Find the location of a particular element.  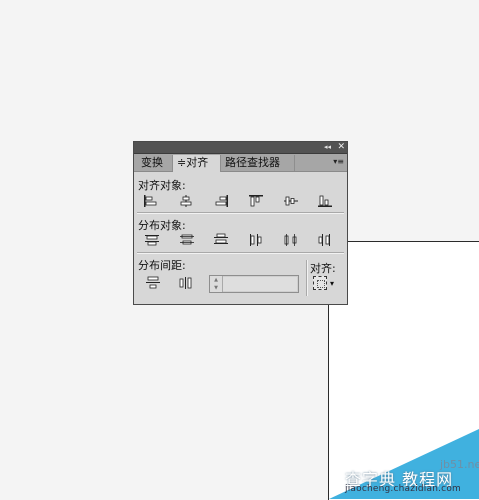

distribute-vertical-center-button is located at coordinates (187, 240).